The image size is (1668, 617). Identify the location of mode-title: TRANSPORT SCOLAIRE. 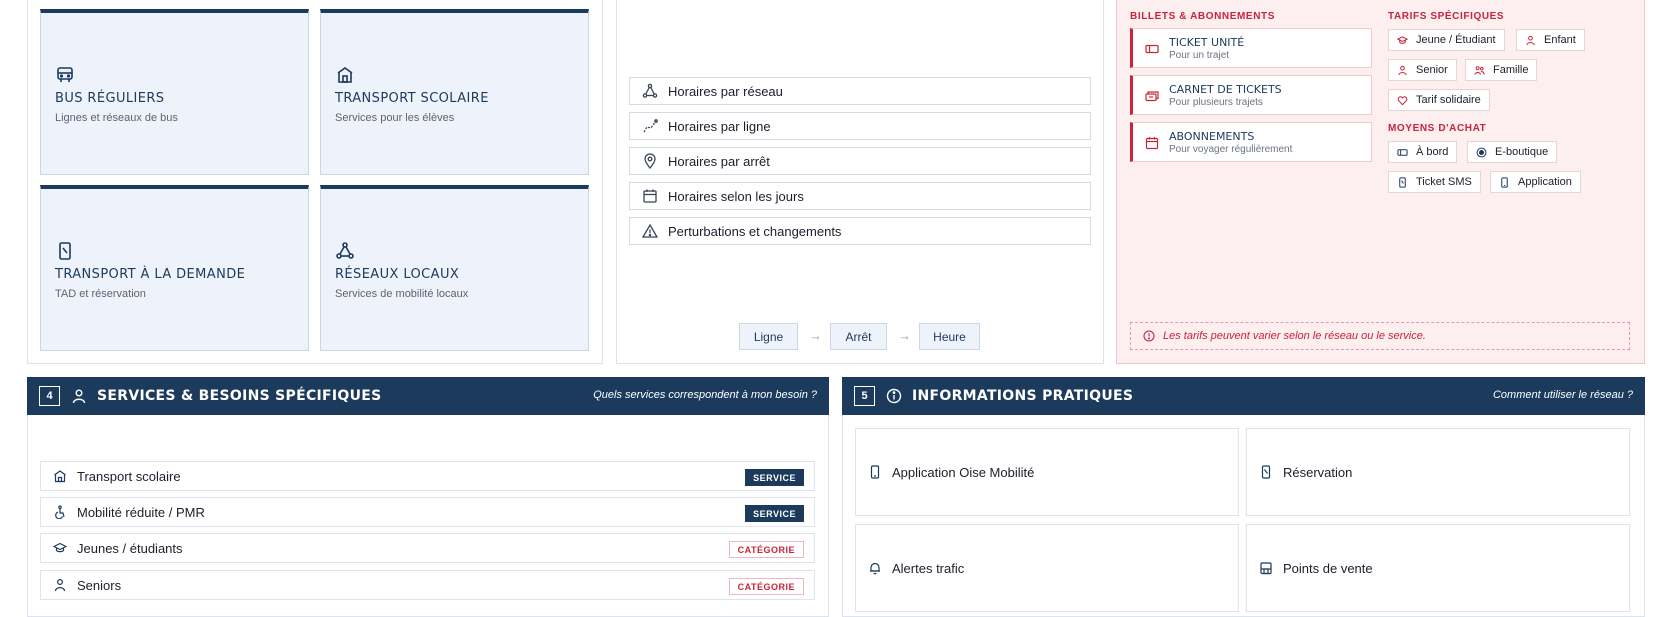
(412, 98).